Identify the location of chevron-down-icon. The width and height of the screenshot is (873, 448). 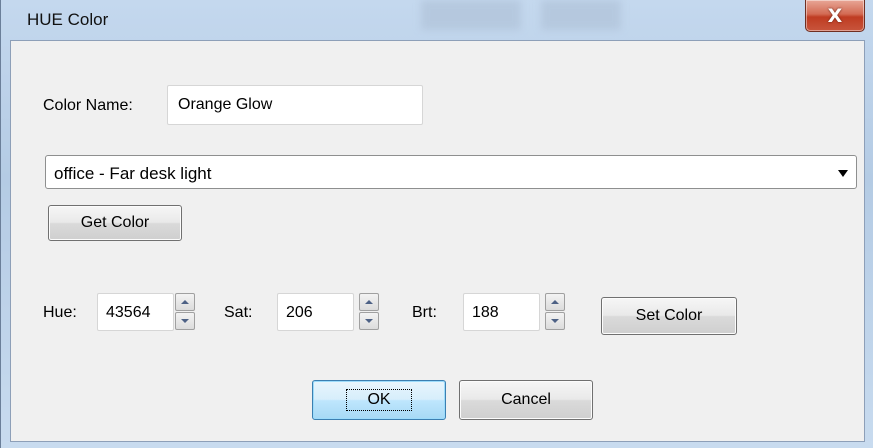
(843, 173).